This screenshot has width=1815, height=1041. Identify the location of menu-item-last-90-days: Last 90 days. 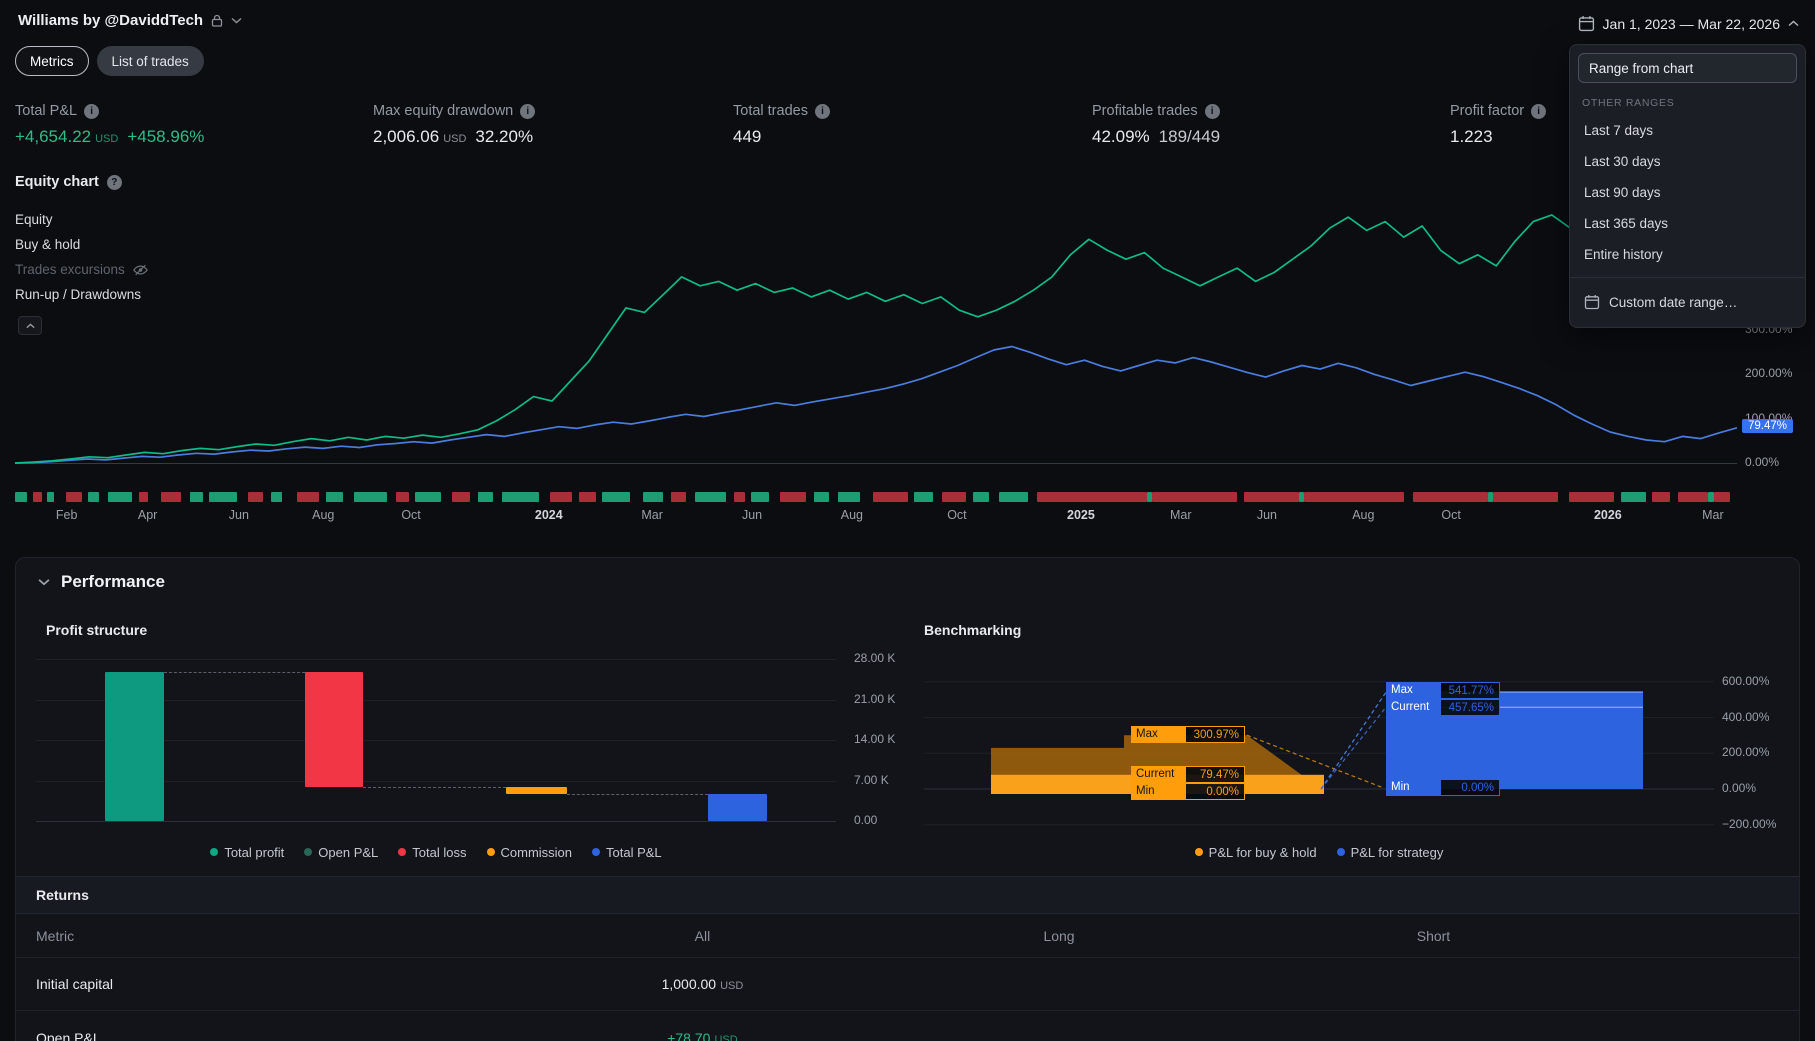
(1687, 192).